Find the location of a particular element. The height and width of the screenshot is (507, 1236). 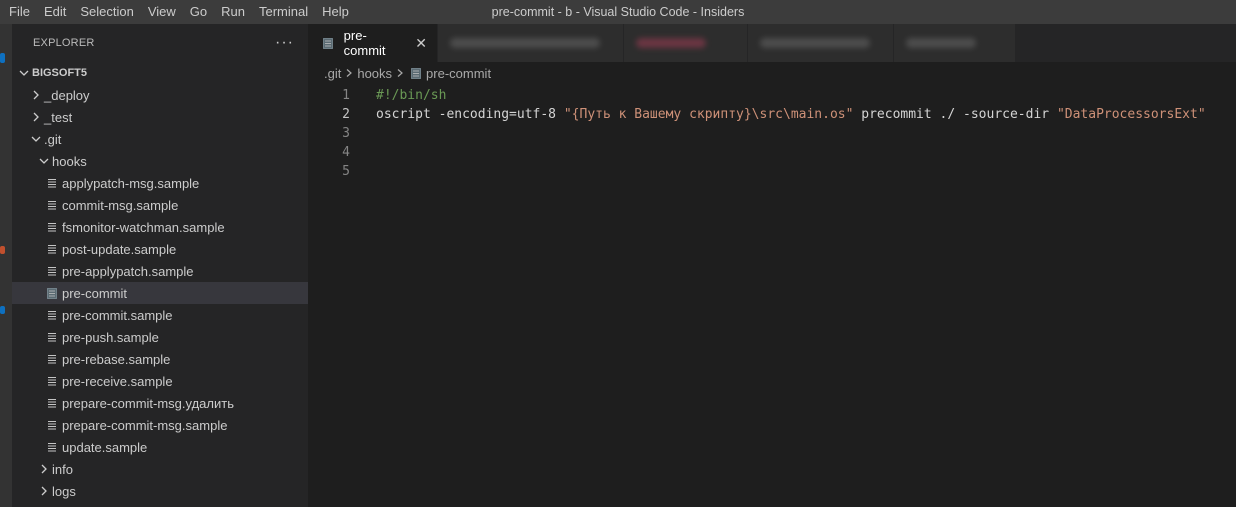

tree-folder-deploy: _deploy is located at coordinates (160, 95).